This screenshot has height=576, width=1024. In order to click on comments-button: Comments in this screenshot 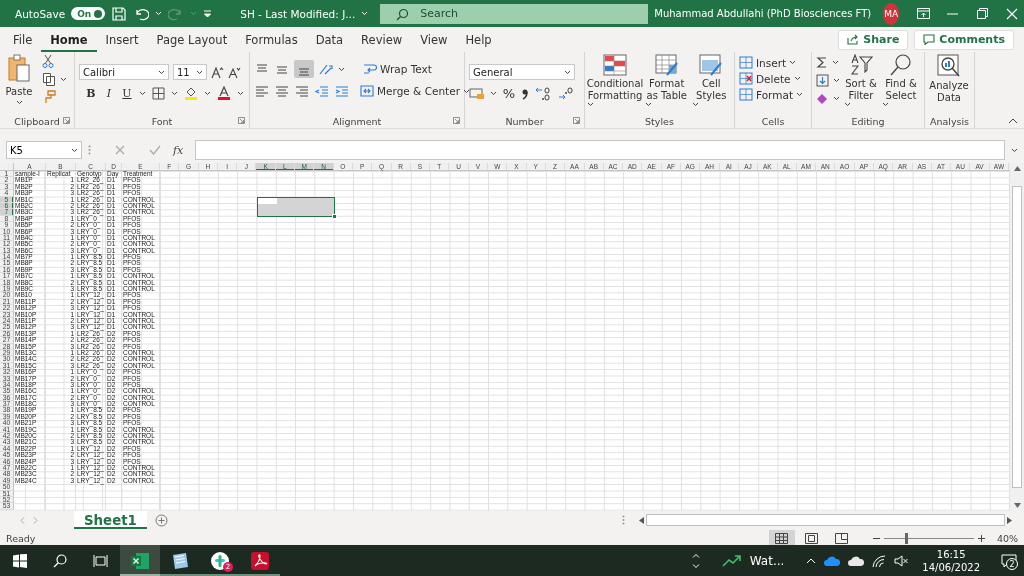, I will do `click(964, 39)`.